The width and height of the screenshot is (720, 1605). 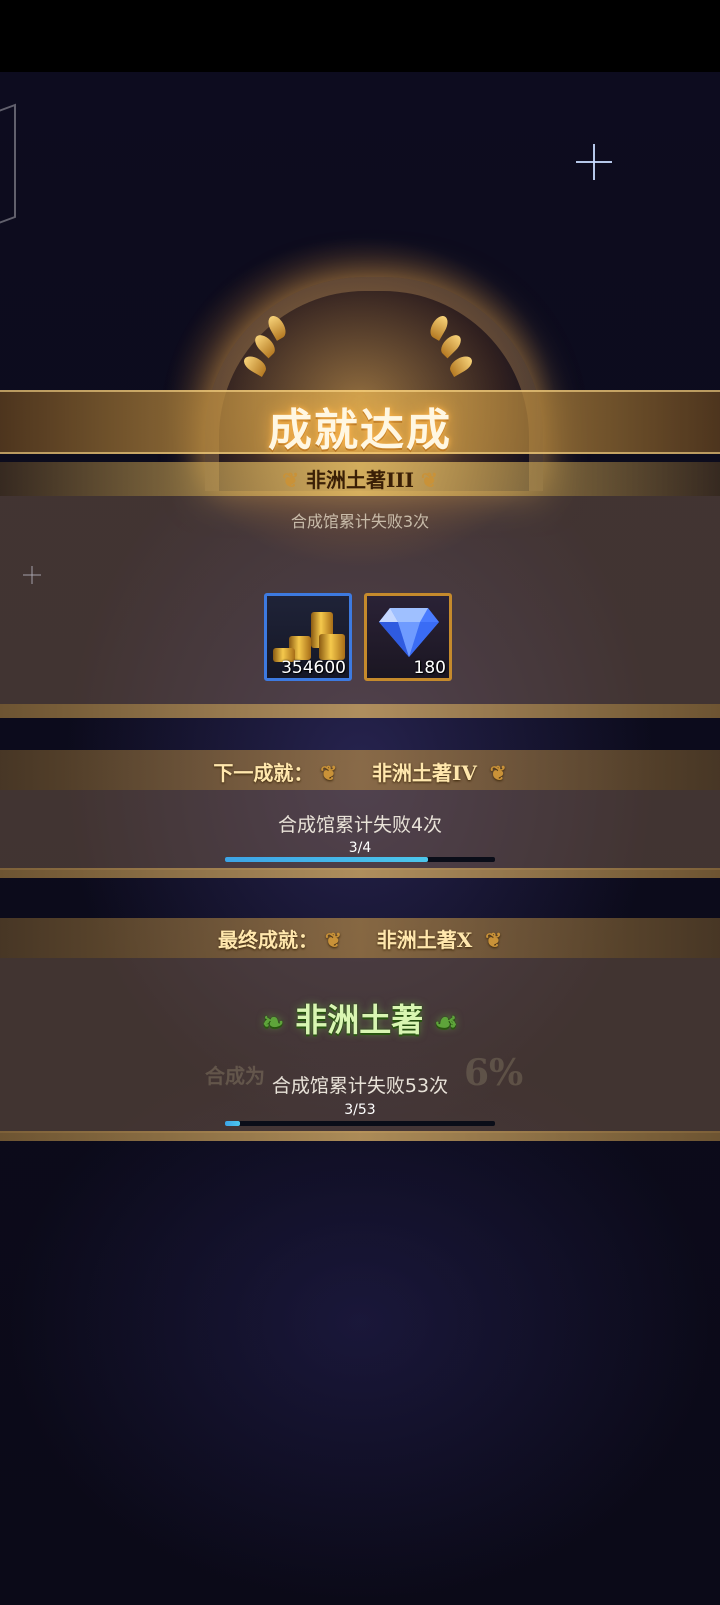 I want to click on achievement-name: ❦ 非洲土著III ❦, so click(x=360, y=478).